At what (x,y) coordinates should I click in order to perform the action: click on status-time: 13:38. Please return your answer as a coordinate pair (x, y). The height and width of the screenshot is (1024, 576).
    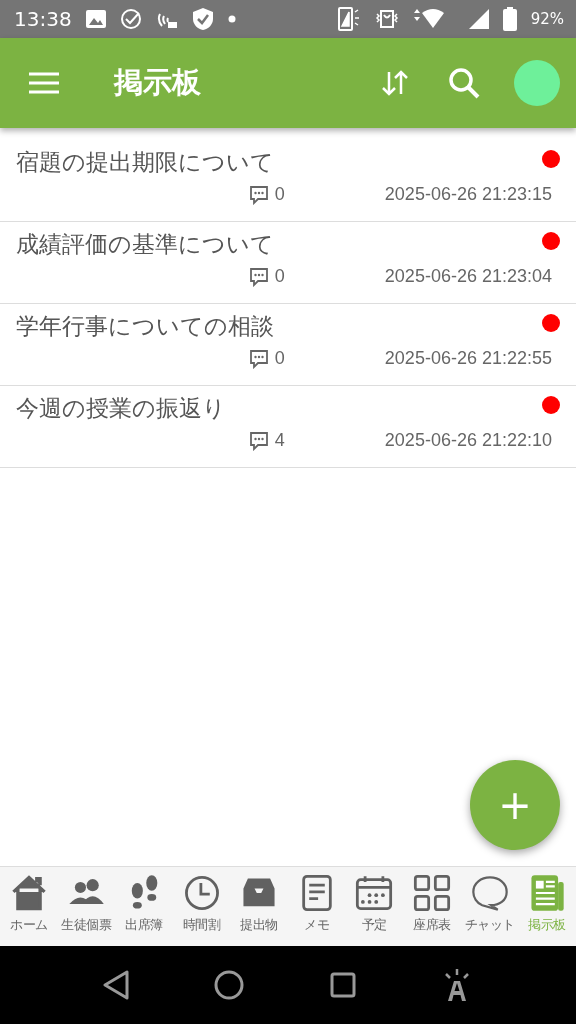
    Looking at the image, I should click on (43, 19).